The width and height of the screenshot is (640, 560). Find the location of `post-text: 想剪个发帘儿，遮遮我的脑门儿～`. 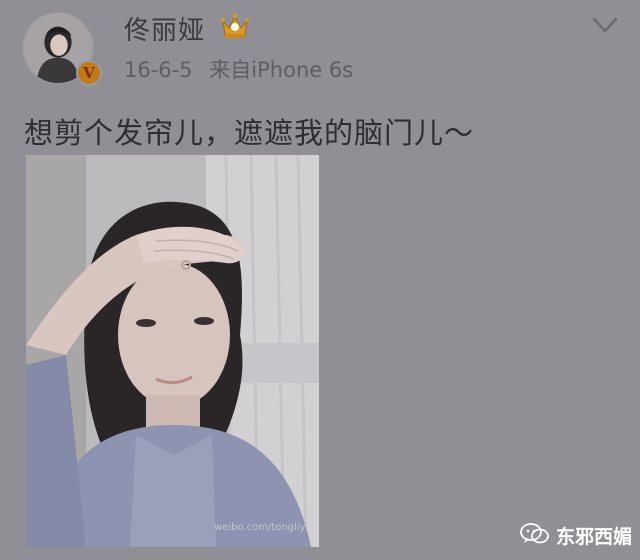

post-text: 想剪个发帘儿，遮遮我的脑门儿～ is located at coordinates (249, 133).